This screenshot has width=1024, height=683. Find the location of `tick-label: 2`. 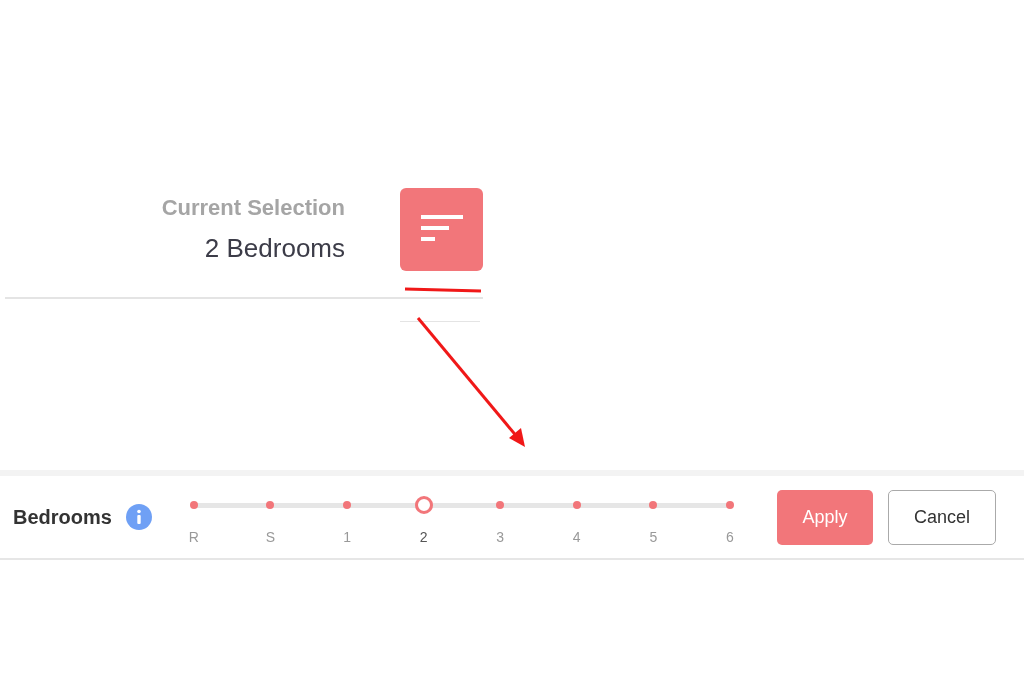

tick-label: 2 is located at coordinates (423, 537).